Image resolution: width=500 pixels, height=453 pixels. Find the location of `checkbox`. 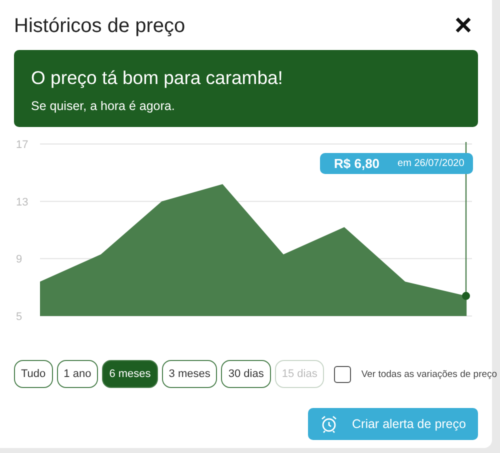

checkbox is located at coordinates (343, 374).